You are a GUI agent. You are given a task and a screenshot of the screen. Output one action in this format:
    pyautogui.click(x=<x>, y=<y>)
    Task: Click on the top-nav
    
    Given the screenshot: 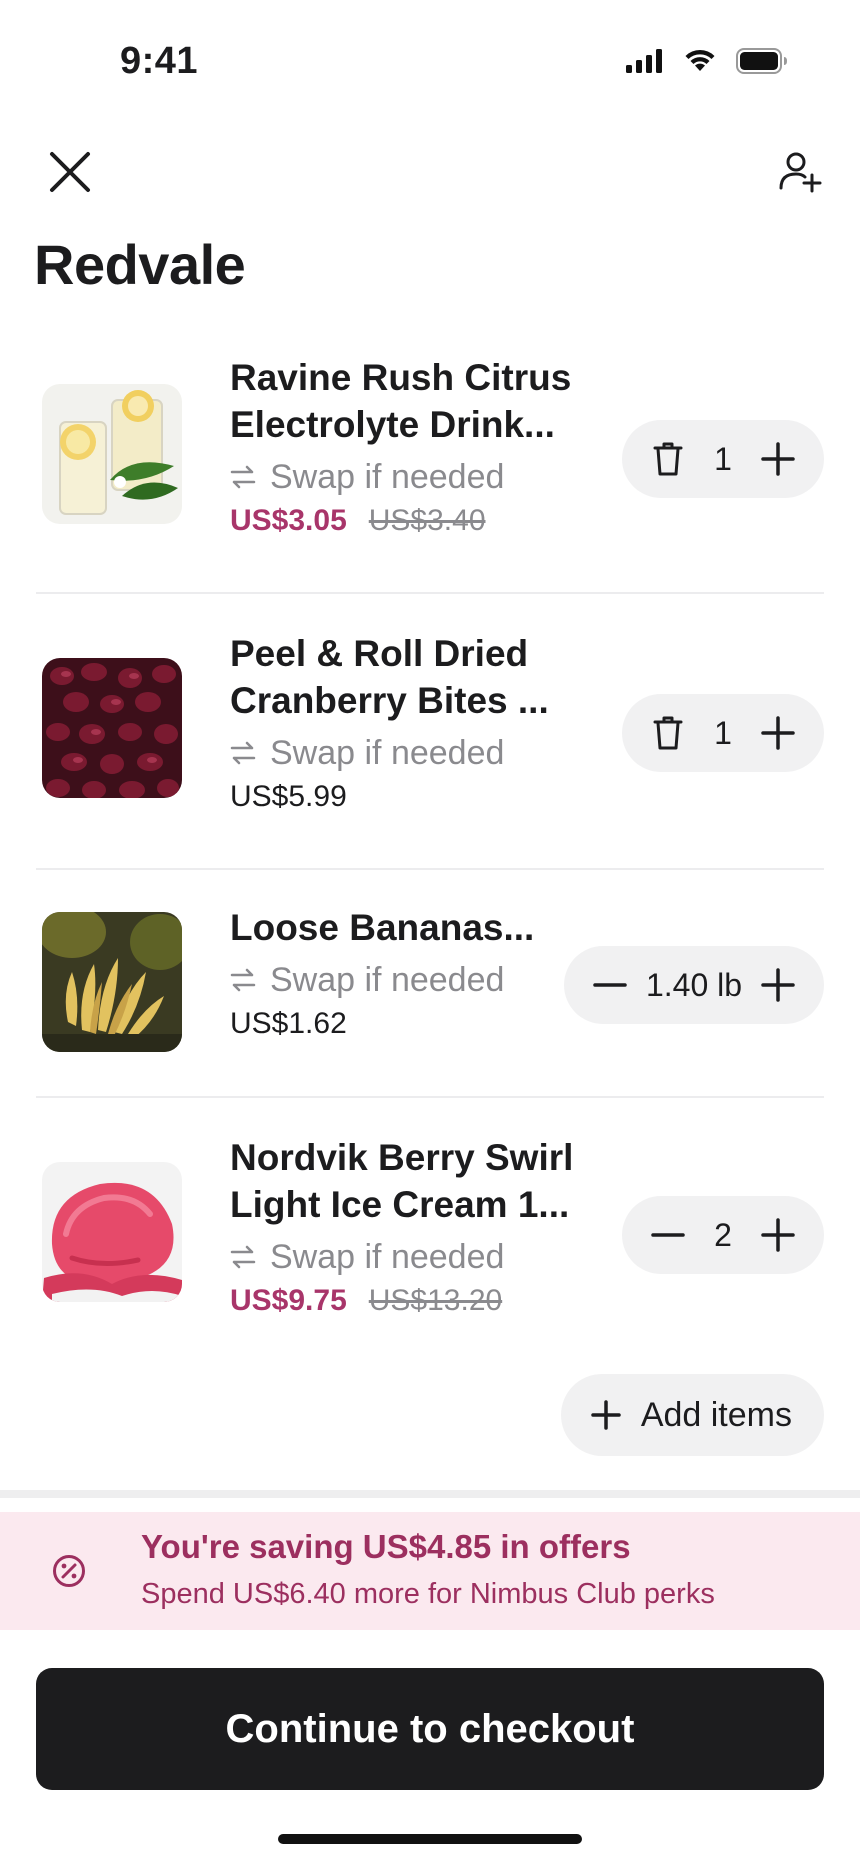 What is the action you would take?
    pyautogui.click(x=430, y=170)
    